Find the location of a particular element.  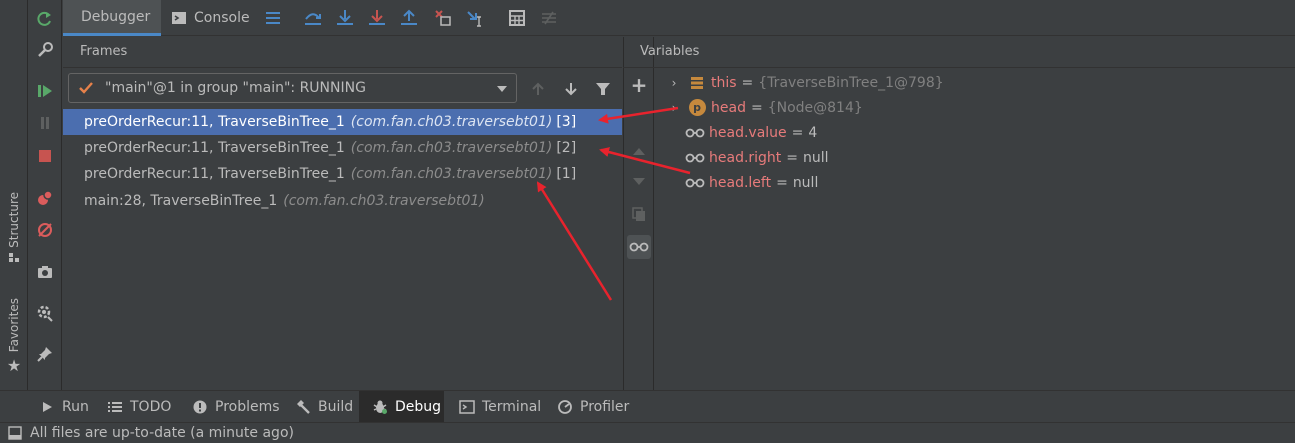

step-over-icon is located at coordinates (313, 19).